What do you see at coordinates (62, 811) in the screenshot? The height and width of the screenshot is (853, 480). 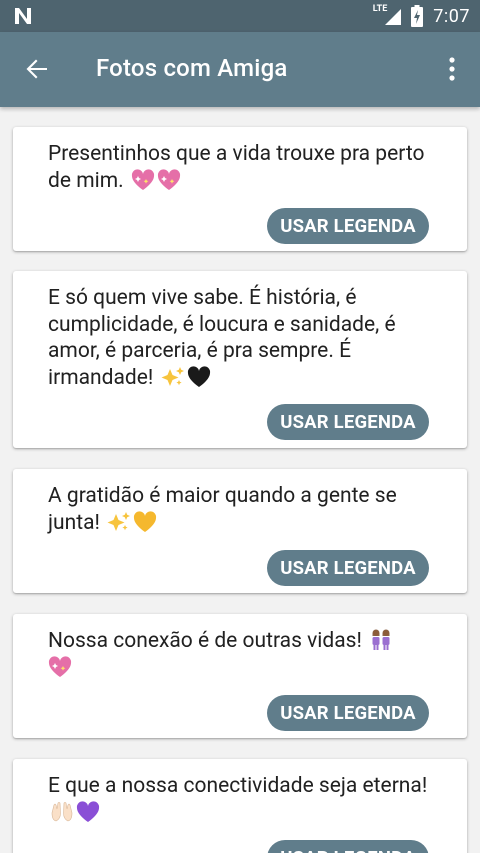 I see `raised-hands-icon` at bounding box center [62, 811].